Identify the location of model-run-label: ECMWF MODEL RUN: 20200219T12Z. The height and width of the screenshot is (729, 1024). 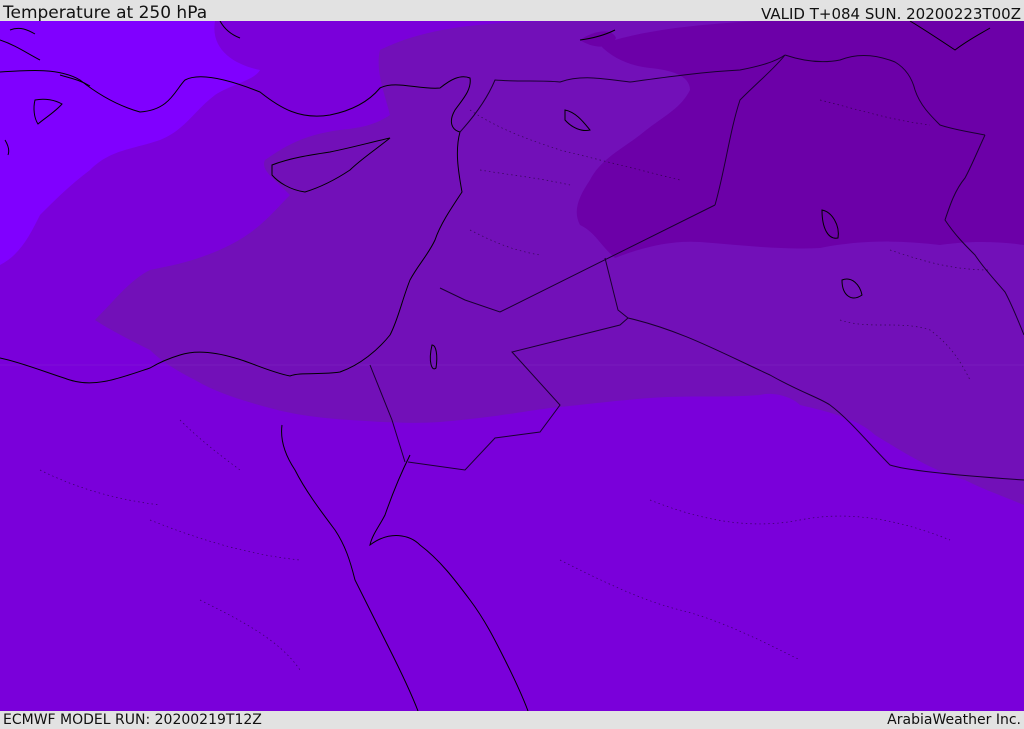
(132, 720).